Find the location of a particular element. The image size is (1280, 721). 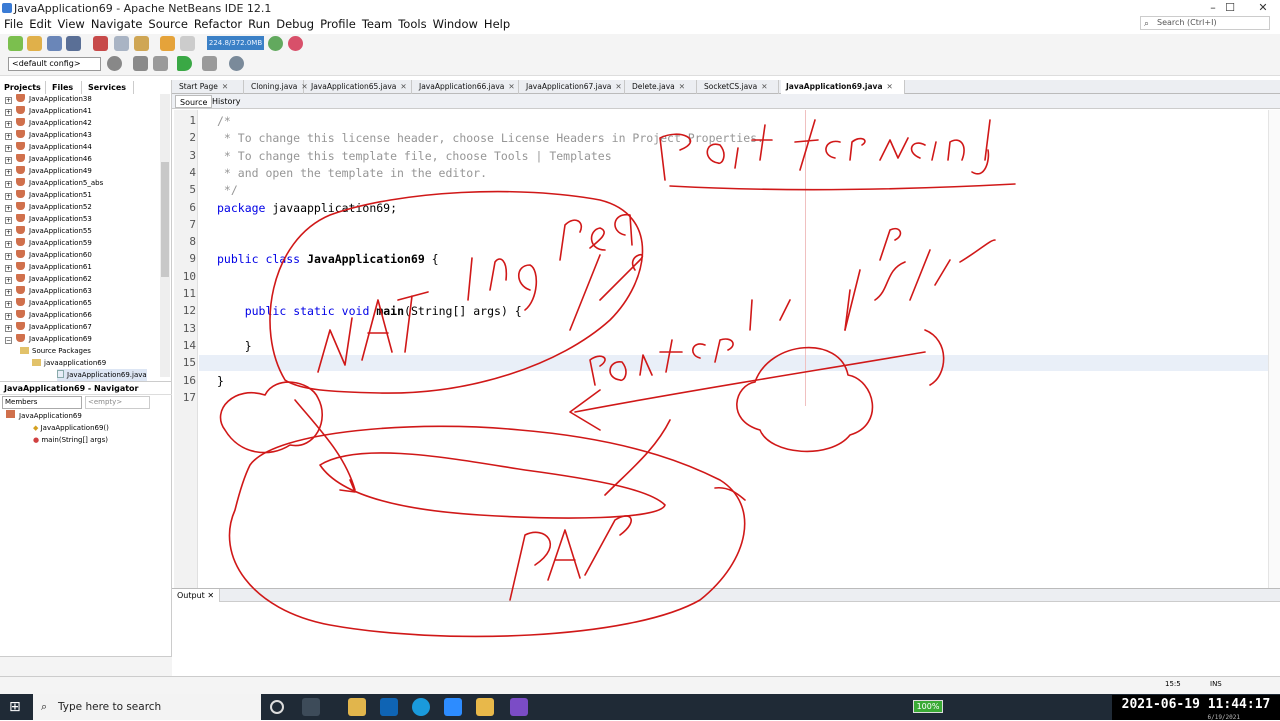

config-gear-icon is located at coordinates (114, 63).